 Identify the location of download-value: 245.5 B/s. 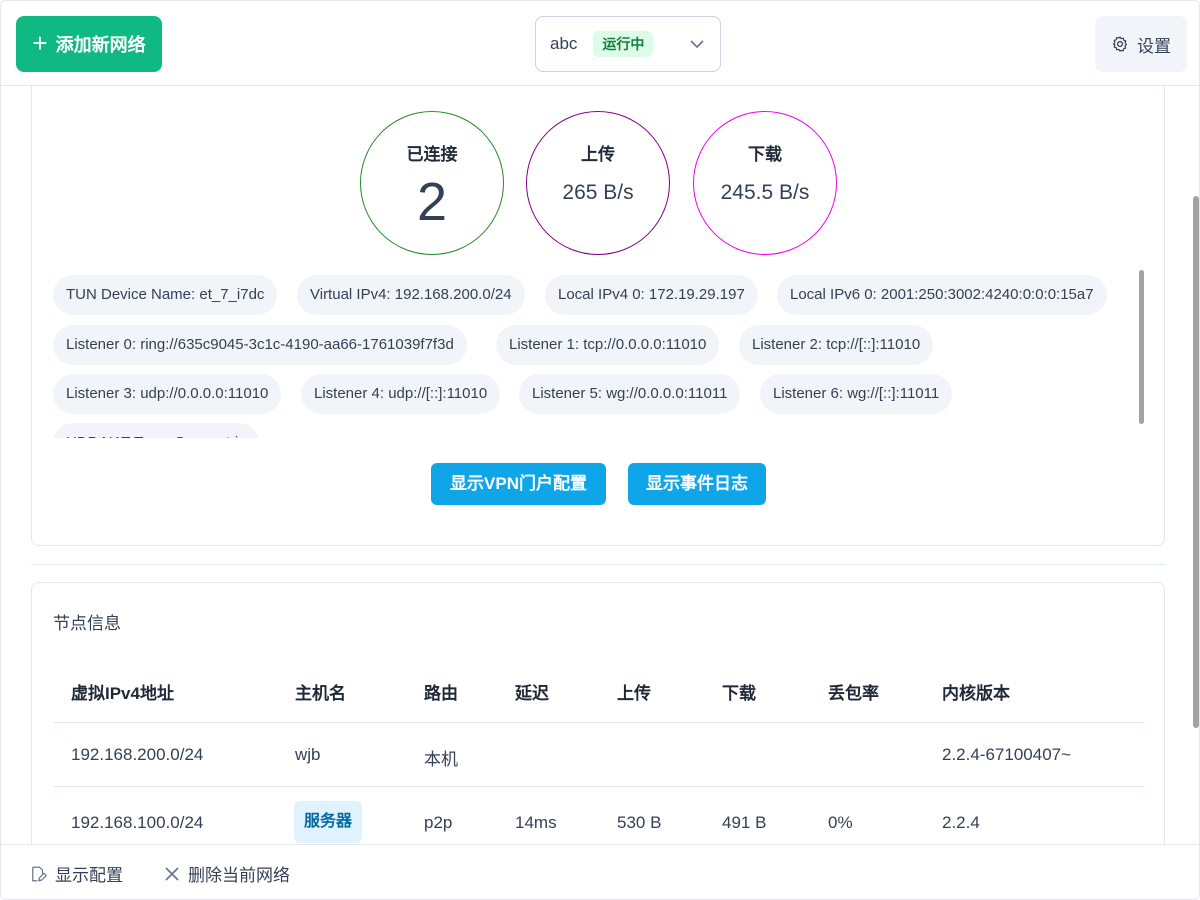
(765, 192).